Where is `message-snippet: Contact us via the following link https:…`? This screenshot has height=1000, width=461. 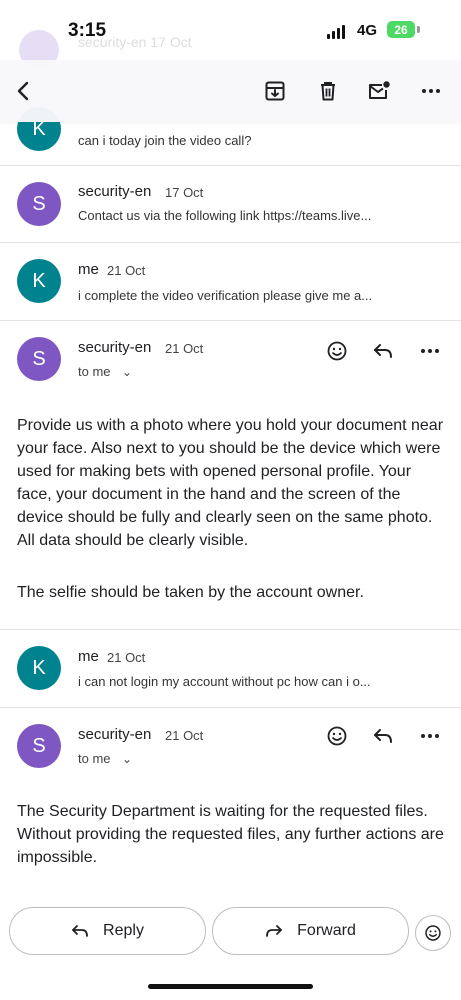
message-snippet: Contact us via the following link https:… is located at coordinates (225, 215).